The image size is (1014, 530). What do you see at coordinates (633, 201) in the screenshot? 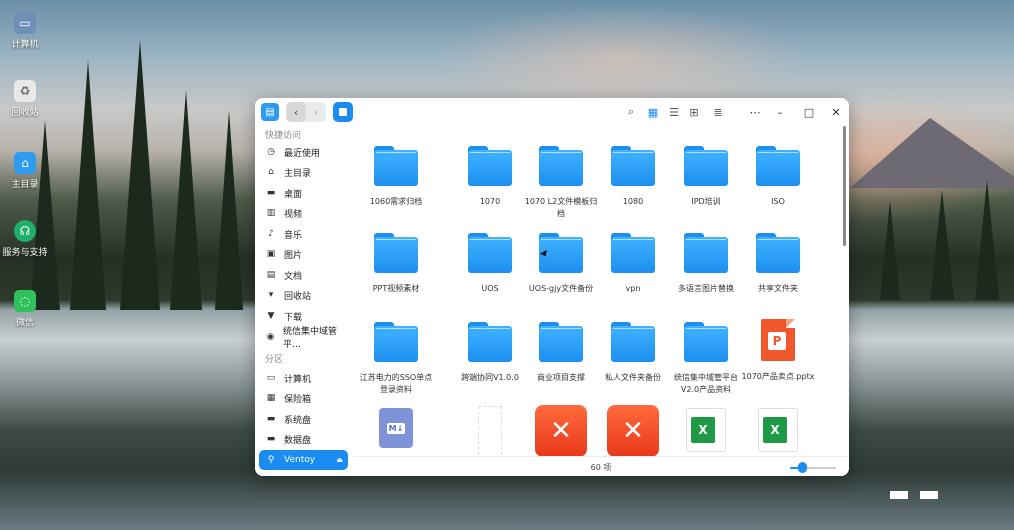
I see `file-name: 1080` at bounding box center [633, 201].